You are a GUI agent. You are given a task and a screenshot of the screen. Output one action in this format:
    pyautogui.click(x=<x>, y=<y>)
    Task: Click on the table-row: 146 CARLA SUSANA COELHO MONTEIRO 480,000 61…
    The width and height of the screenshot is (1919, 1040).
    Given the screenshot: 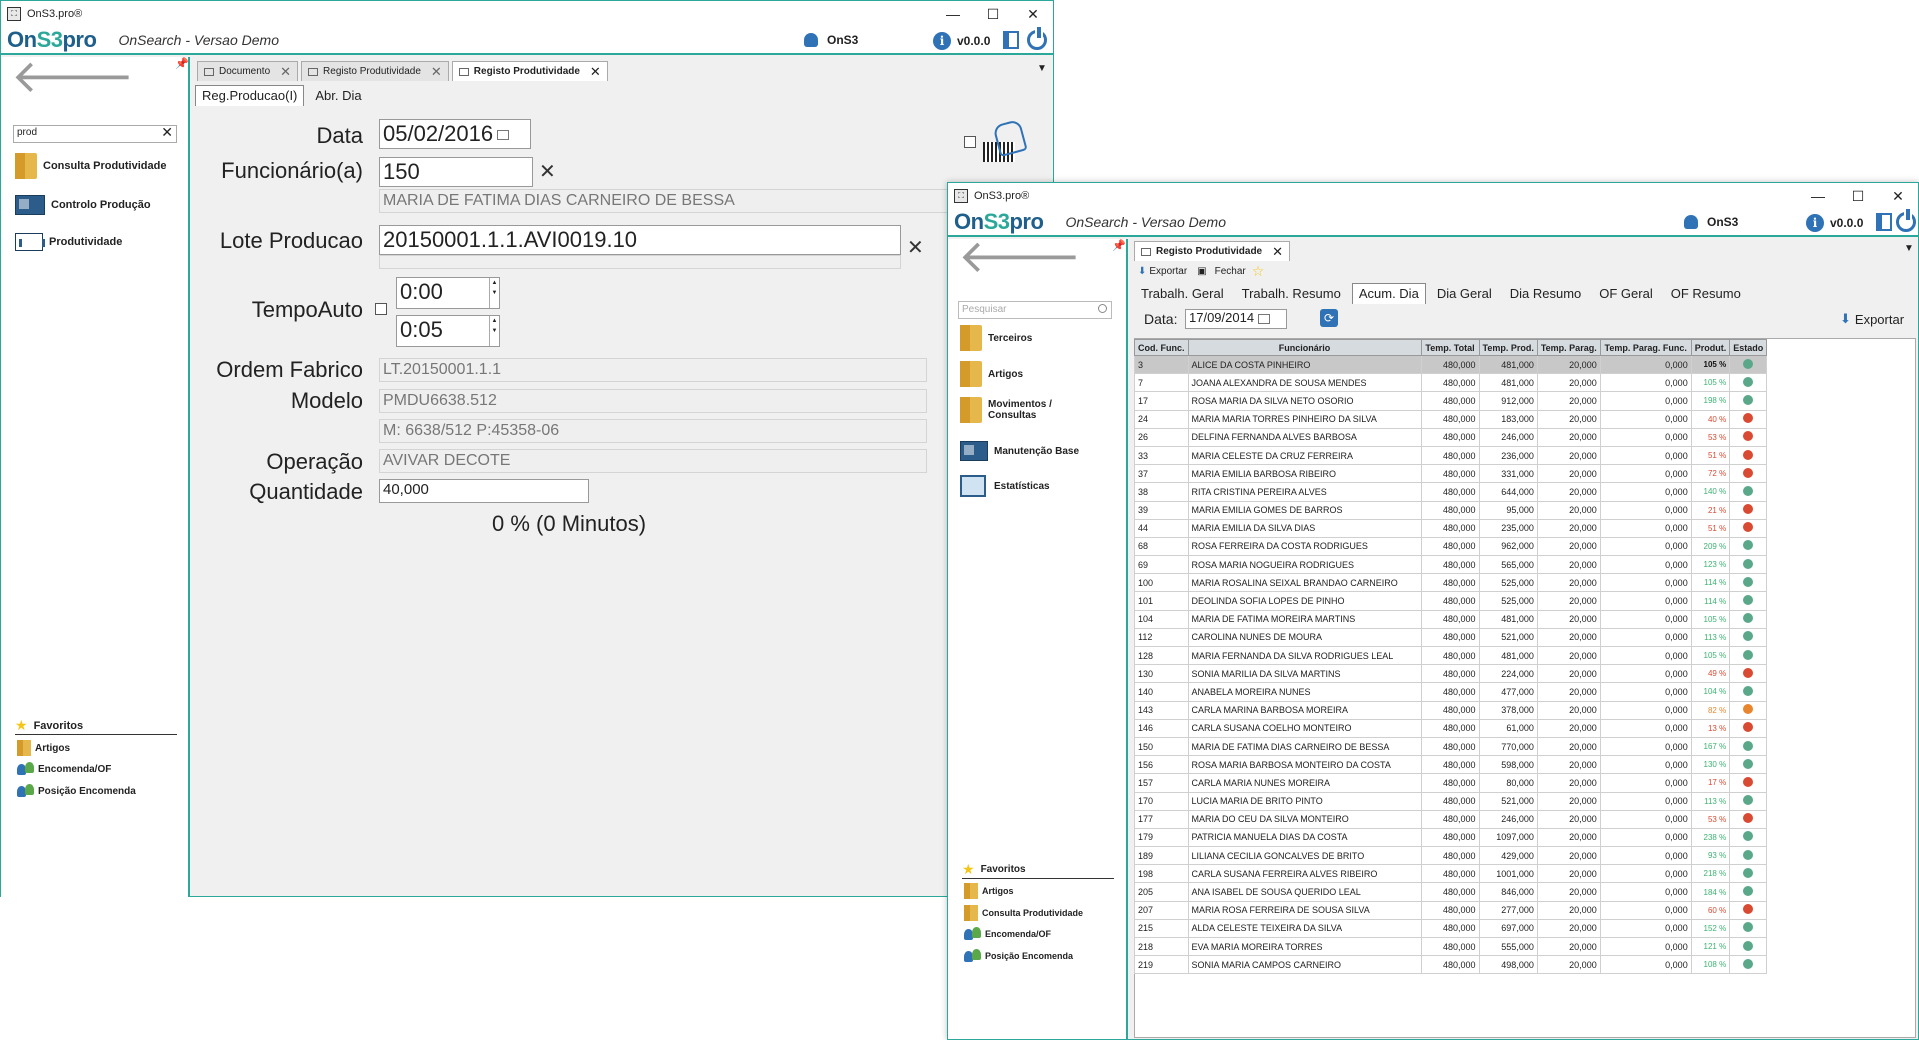 What is the action you would take?
    pyautogui.click(x=1451, y=728)
    